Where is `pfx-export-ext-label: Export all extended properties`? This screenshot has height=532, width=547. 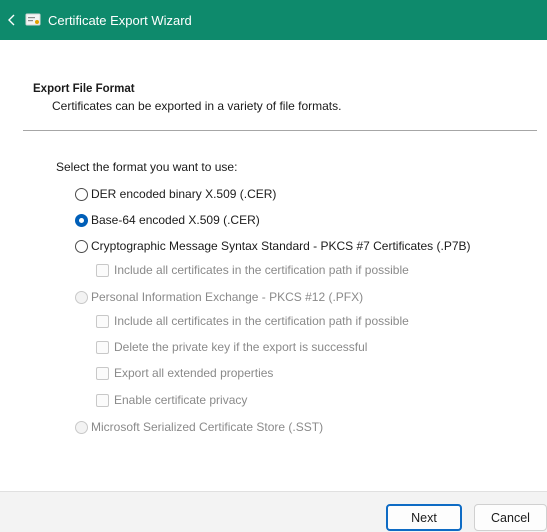
pfx-export-ext-label: Export all extended properties is located at coordinates (194, 373).